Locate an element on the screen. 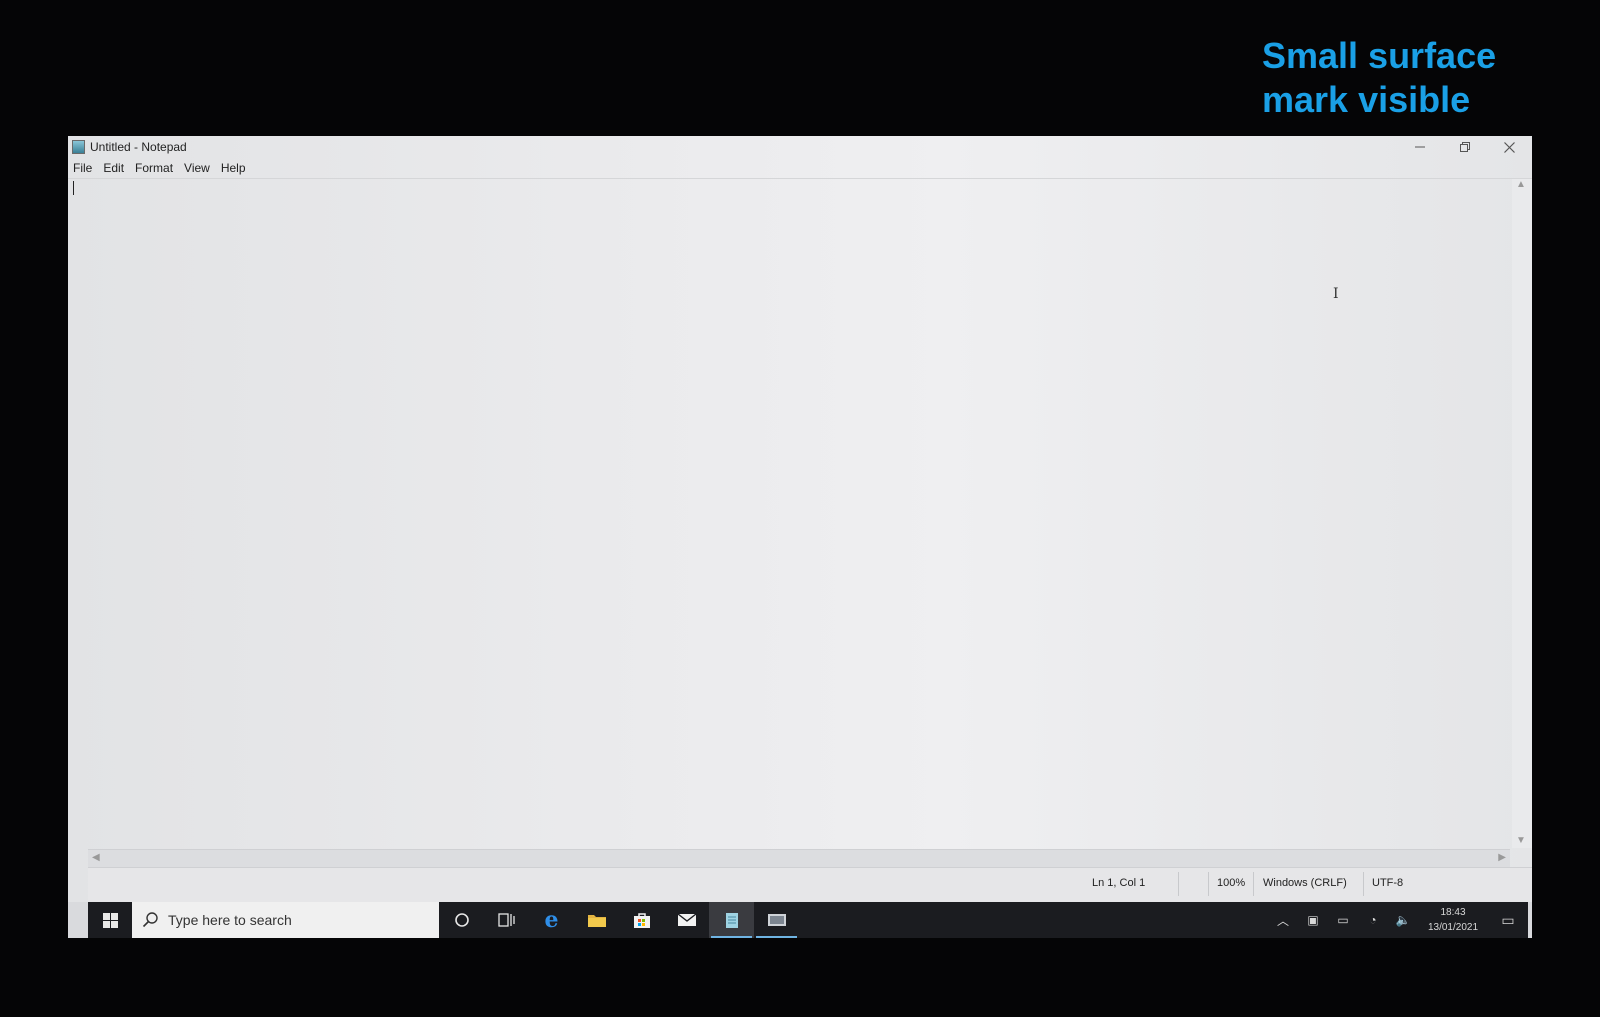  store-bag-icon is located at coordinates (641, 920).